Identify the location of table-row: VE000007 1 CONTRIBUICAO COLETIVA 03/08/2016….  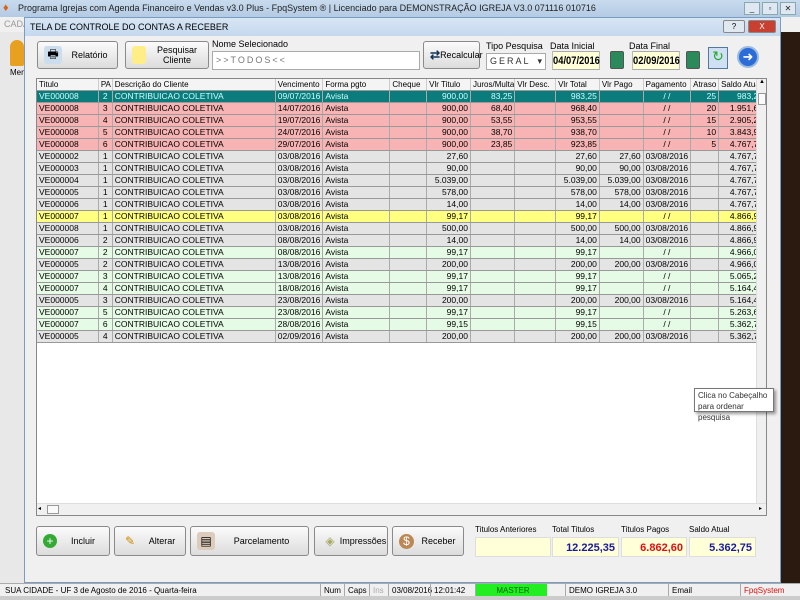
(401, 216).